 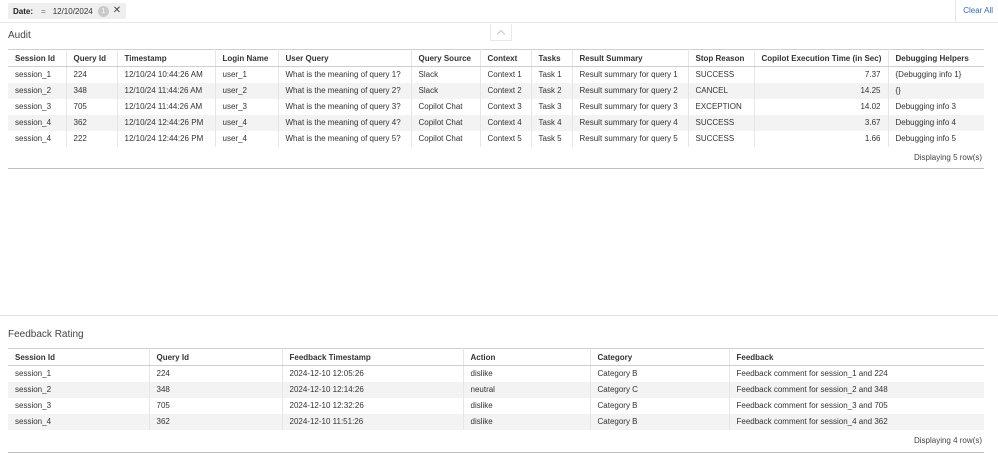 What do you see at coordinates (247, 90) in the screenshot?
I see `table-cell: user_2` at bounding box center [247, 90].